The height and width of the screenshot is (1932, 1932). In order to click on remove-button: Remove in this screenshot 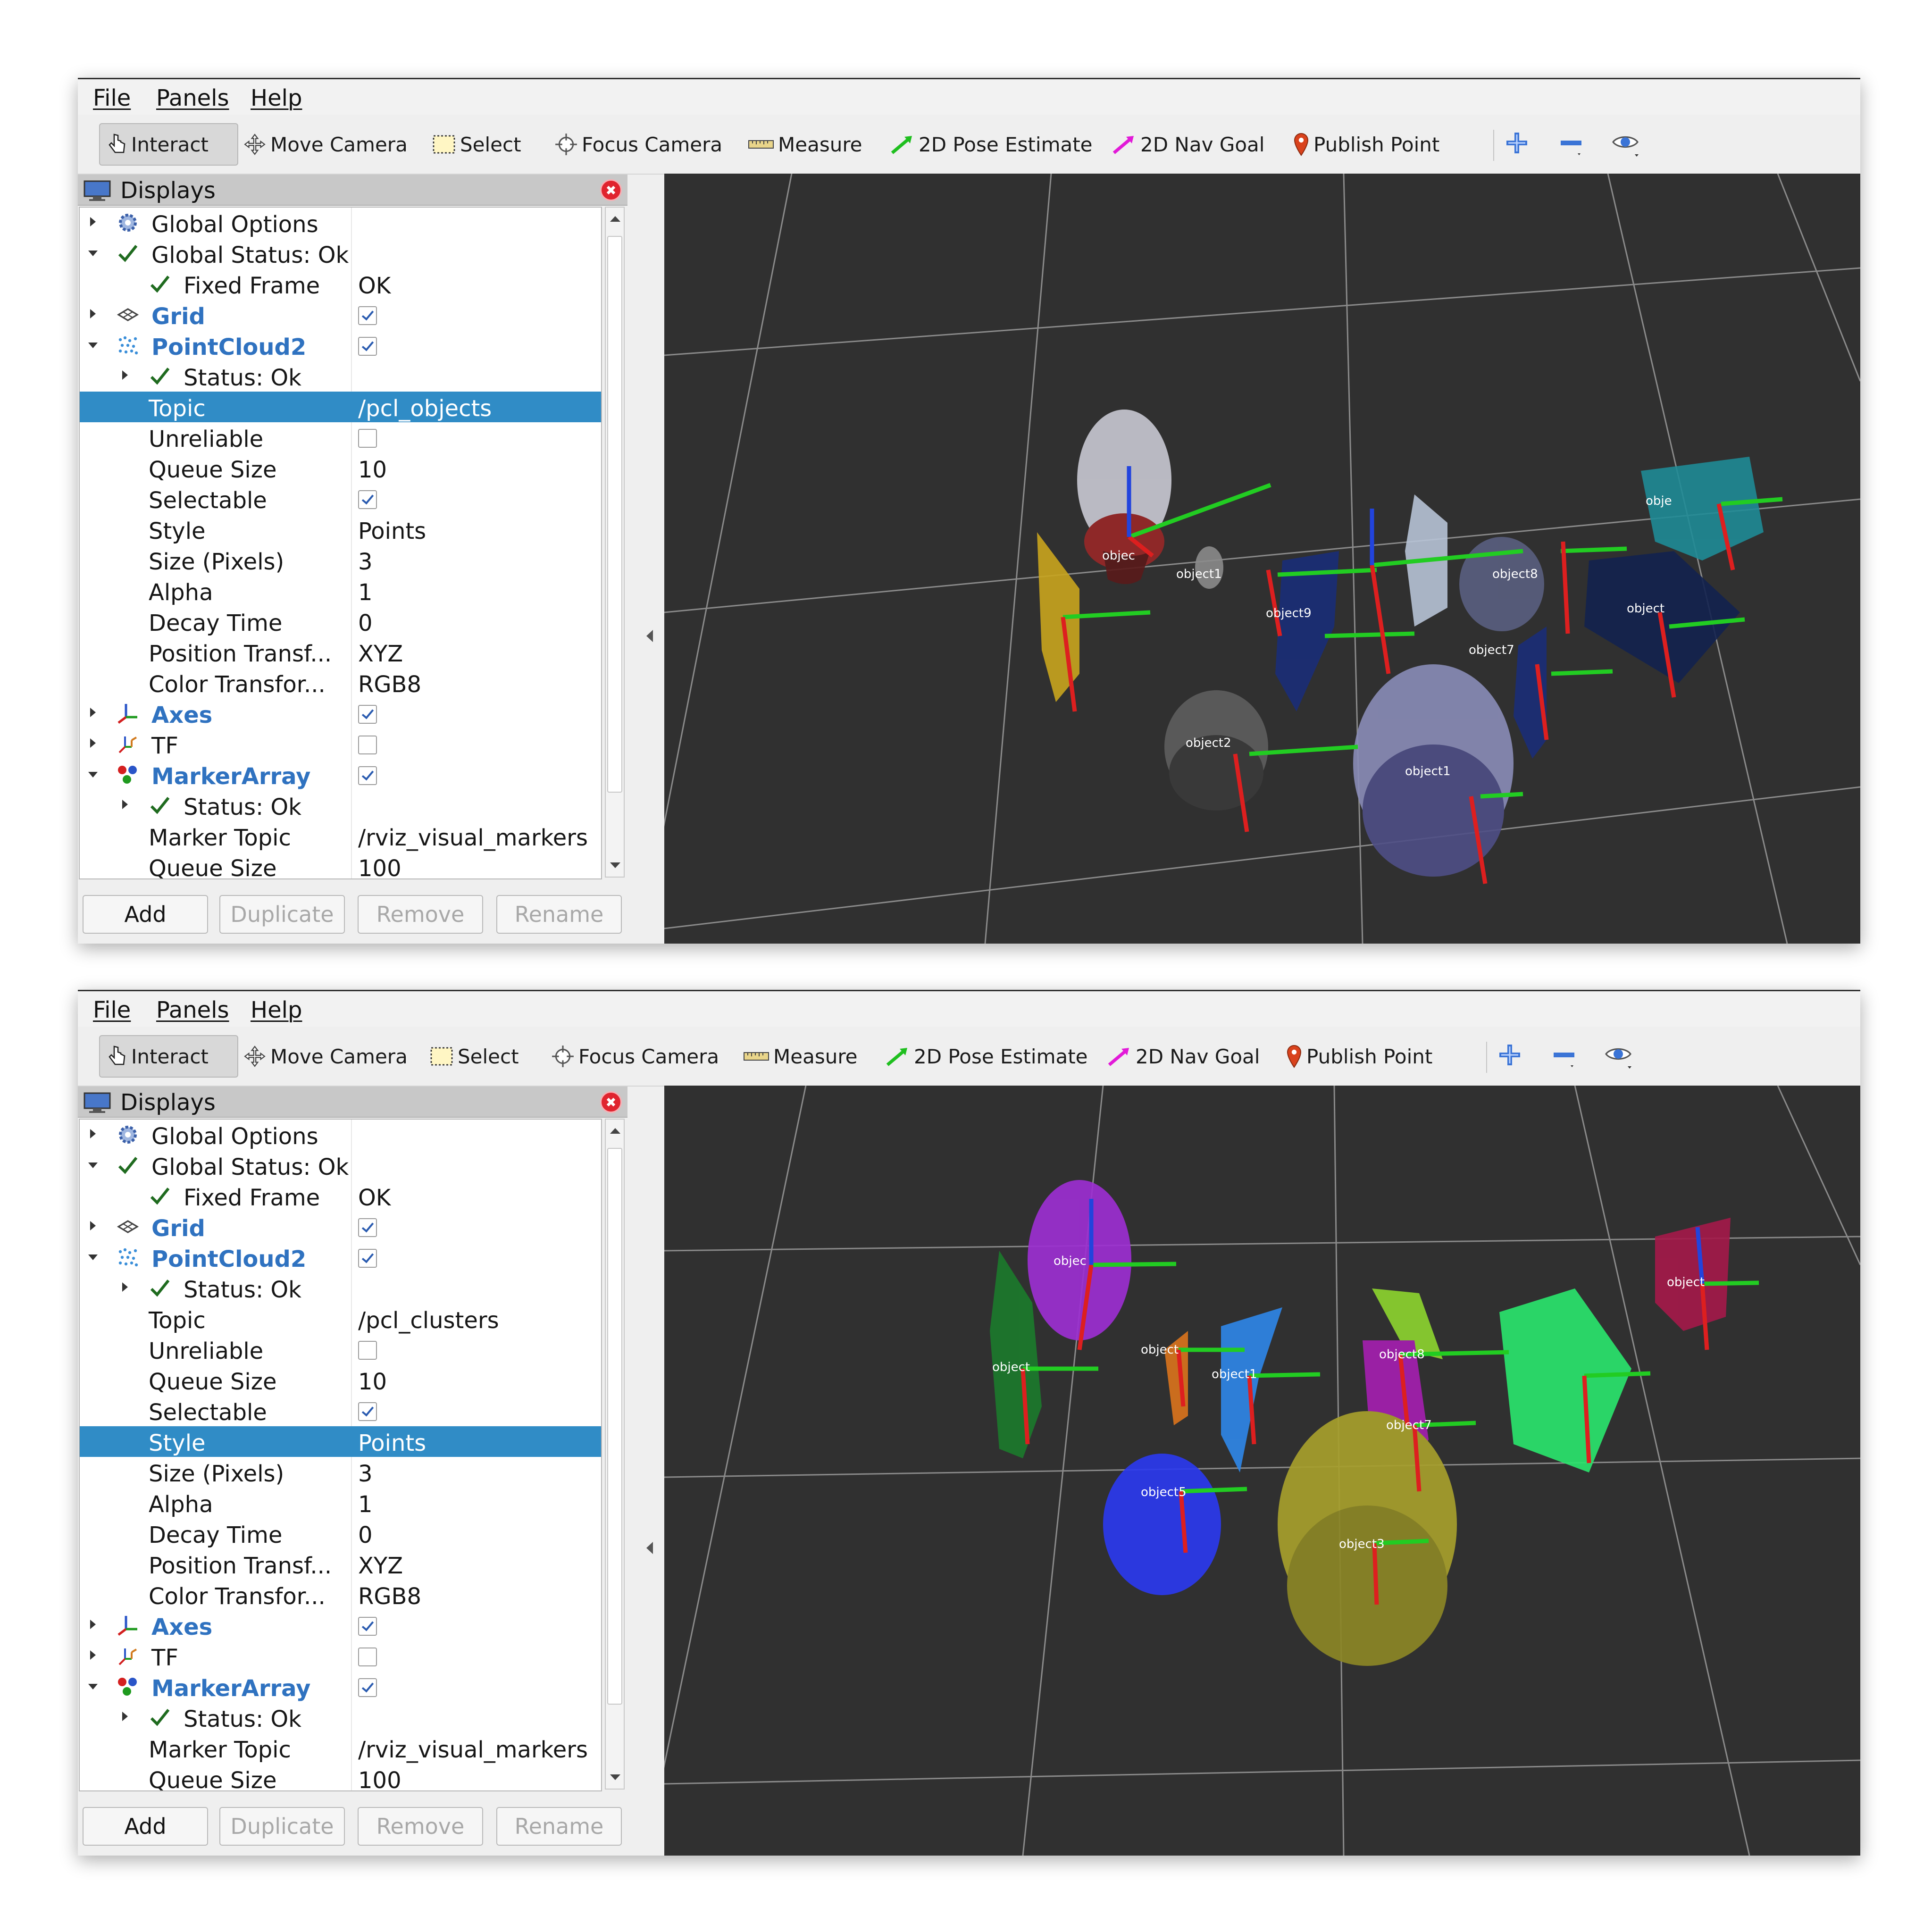, I will do `click(420, 914)`.